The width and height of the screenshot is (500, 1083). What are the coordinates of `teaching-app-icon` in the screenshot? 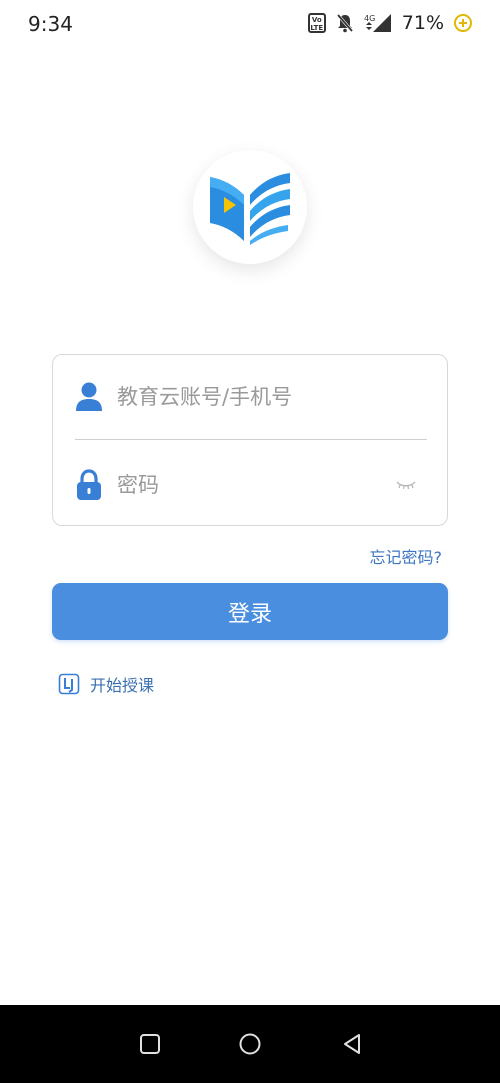 It's located at (69, 684).